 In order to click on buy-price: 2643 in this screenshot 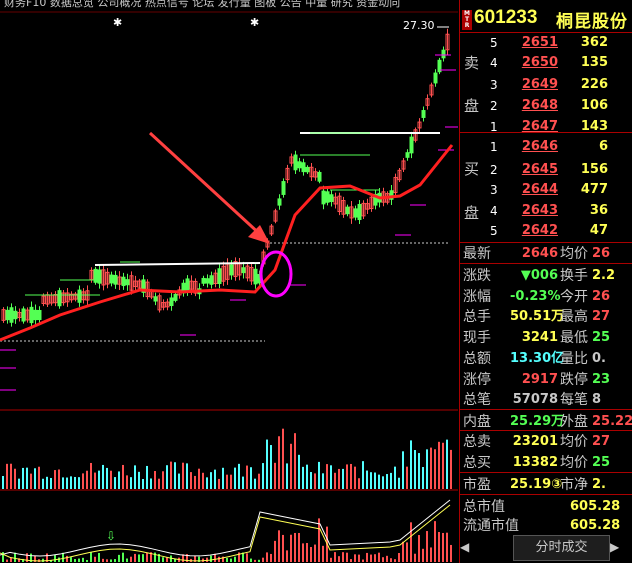, I will do `click(533, 211)`.